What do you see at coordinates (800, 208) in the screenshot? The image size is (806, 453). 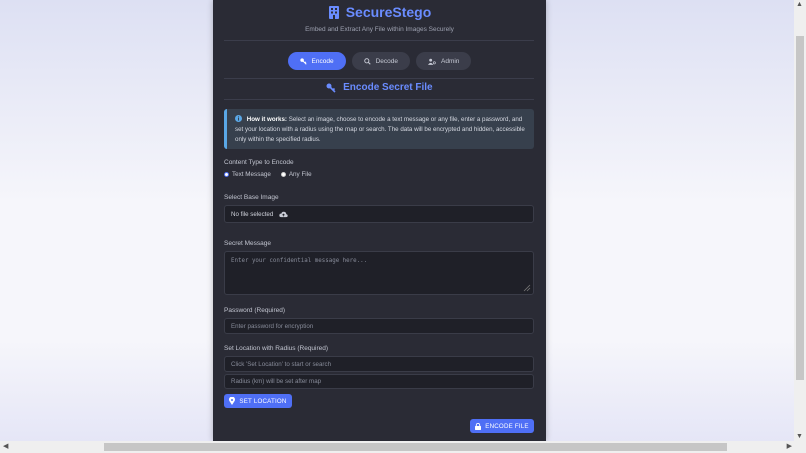 I see `vertical-scroll-thumb` at bounding box center [800, 208].